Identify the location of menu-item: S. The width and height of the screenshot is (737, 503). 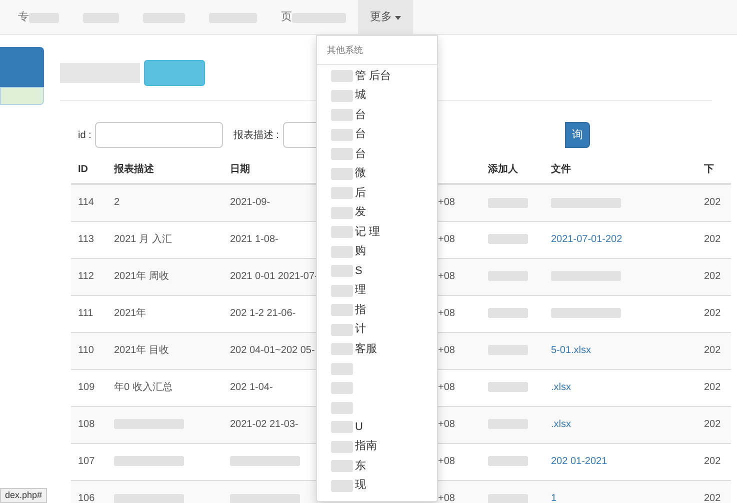
(358, 271).